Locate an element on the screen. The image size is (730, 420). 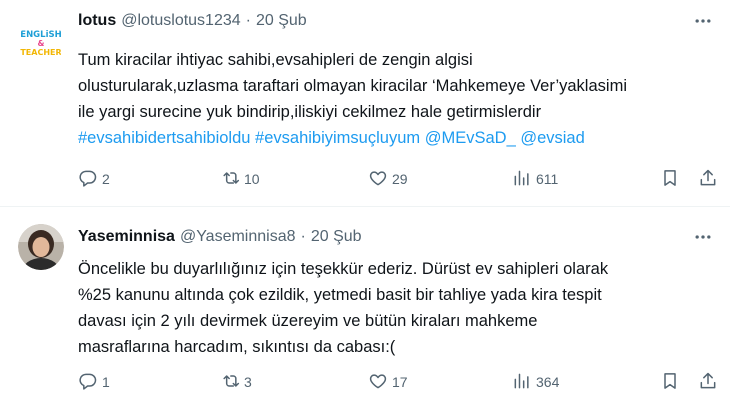
action-bar: 1 3 17 364 is located at coordinates (400, 382).